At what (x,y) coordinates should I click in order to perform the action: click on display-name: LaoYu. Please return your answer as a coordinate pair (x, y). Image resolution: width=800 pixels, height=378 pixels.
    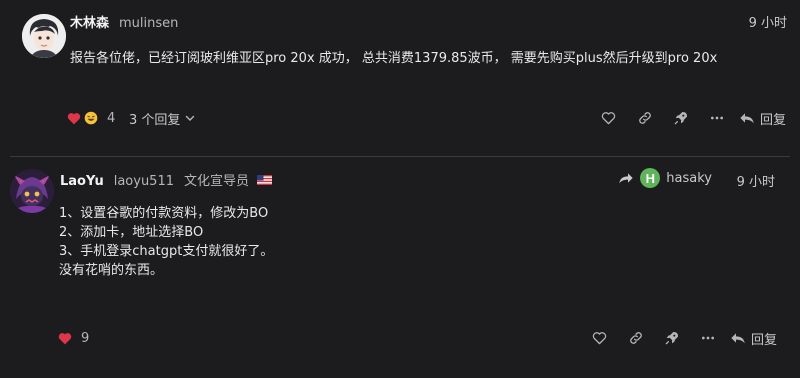
    Looking at the image, I should click on (82, 181).